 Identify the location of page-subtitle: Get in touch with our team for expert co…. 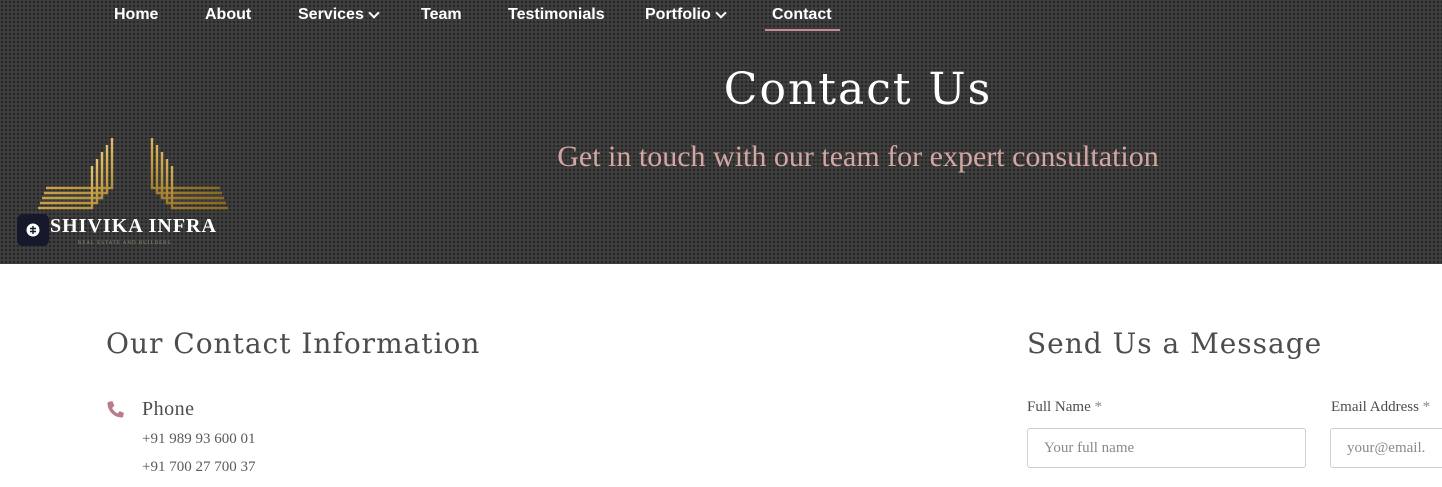
(858, 156).